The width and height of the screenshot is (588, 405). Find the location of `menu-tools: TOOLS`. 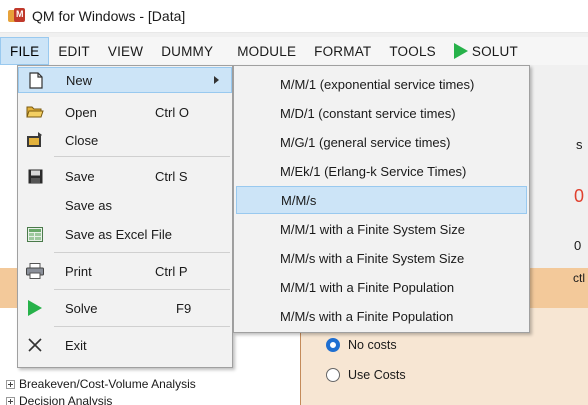

menu-tools: TOOLS is located at coordinates (412, 51).